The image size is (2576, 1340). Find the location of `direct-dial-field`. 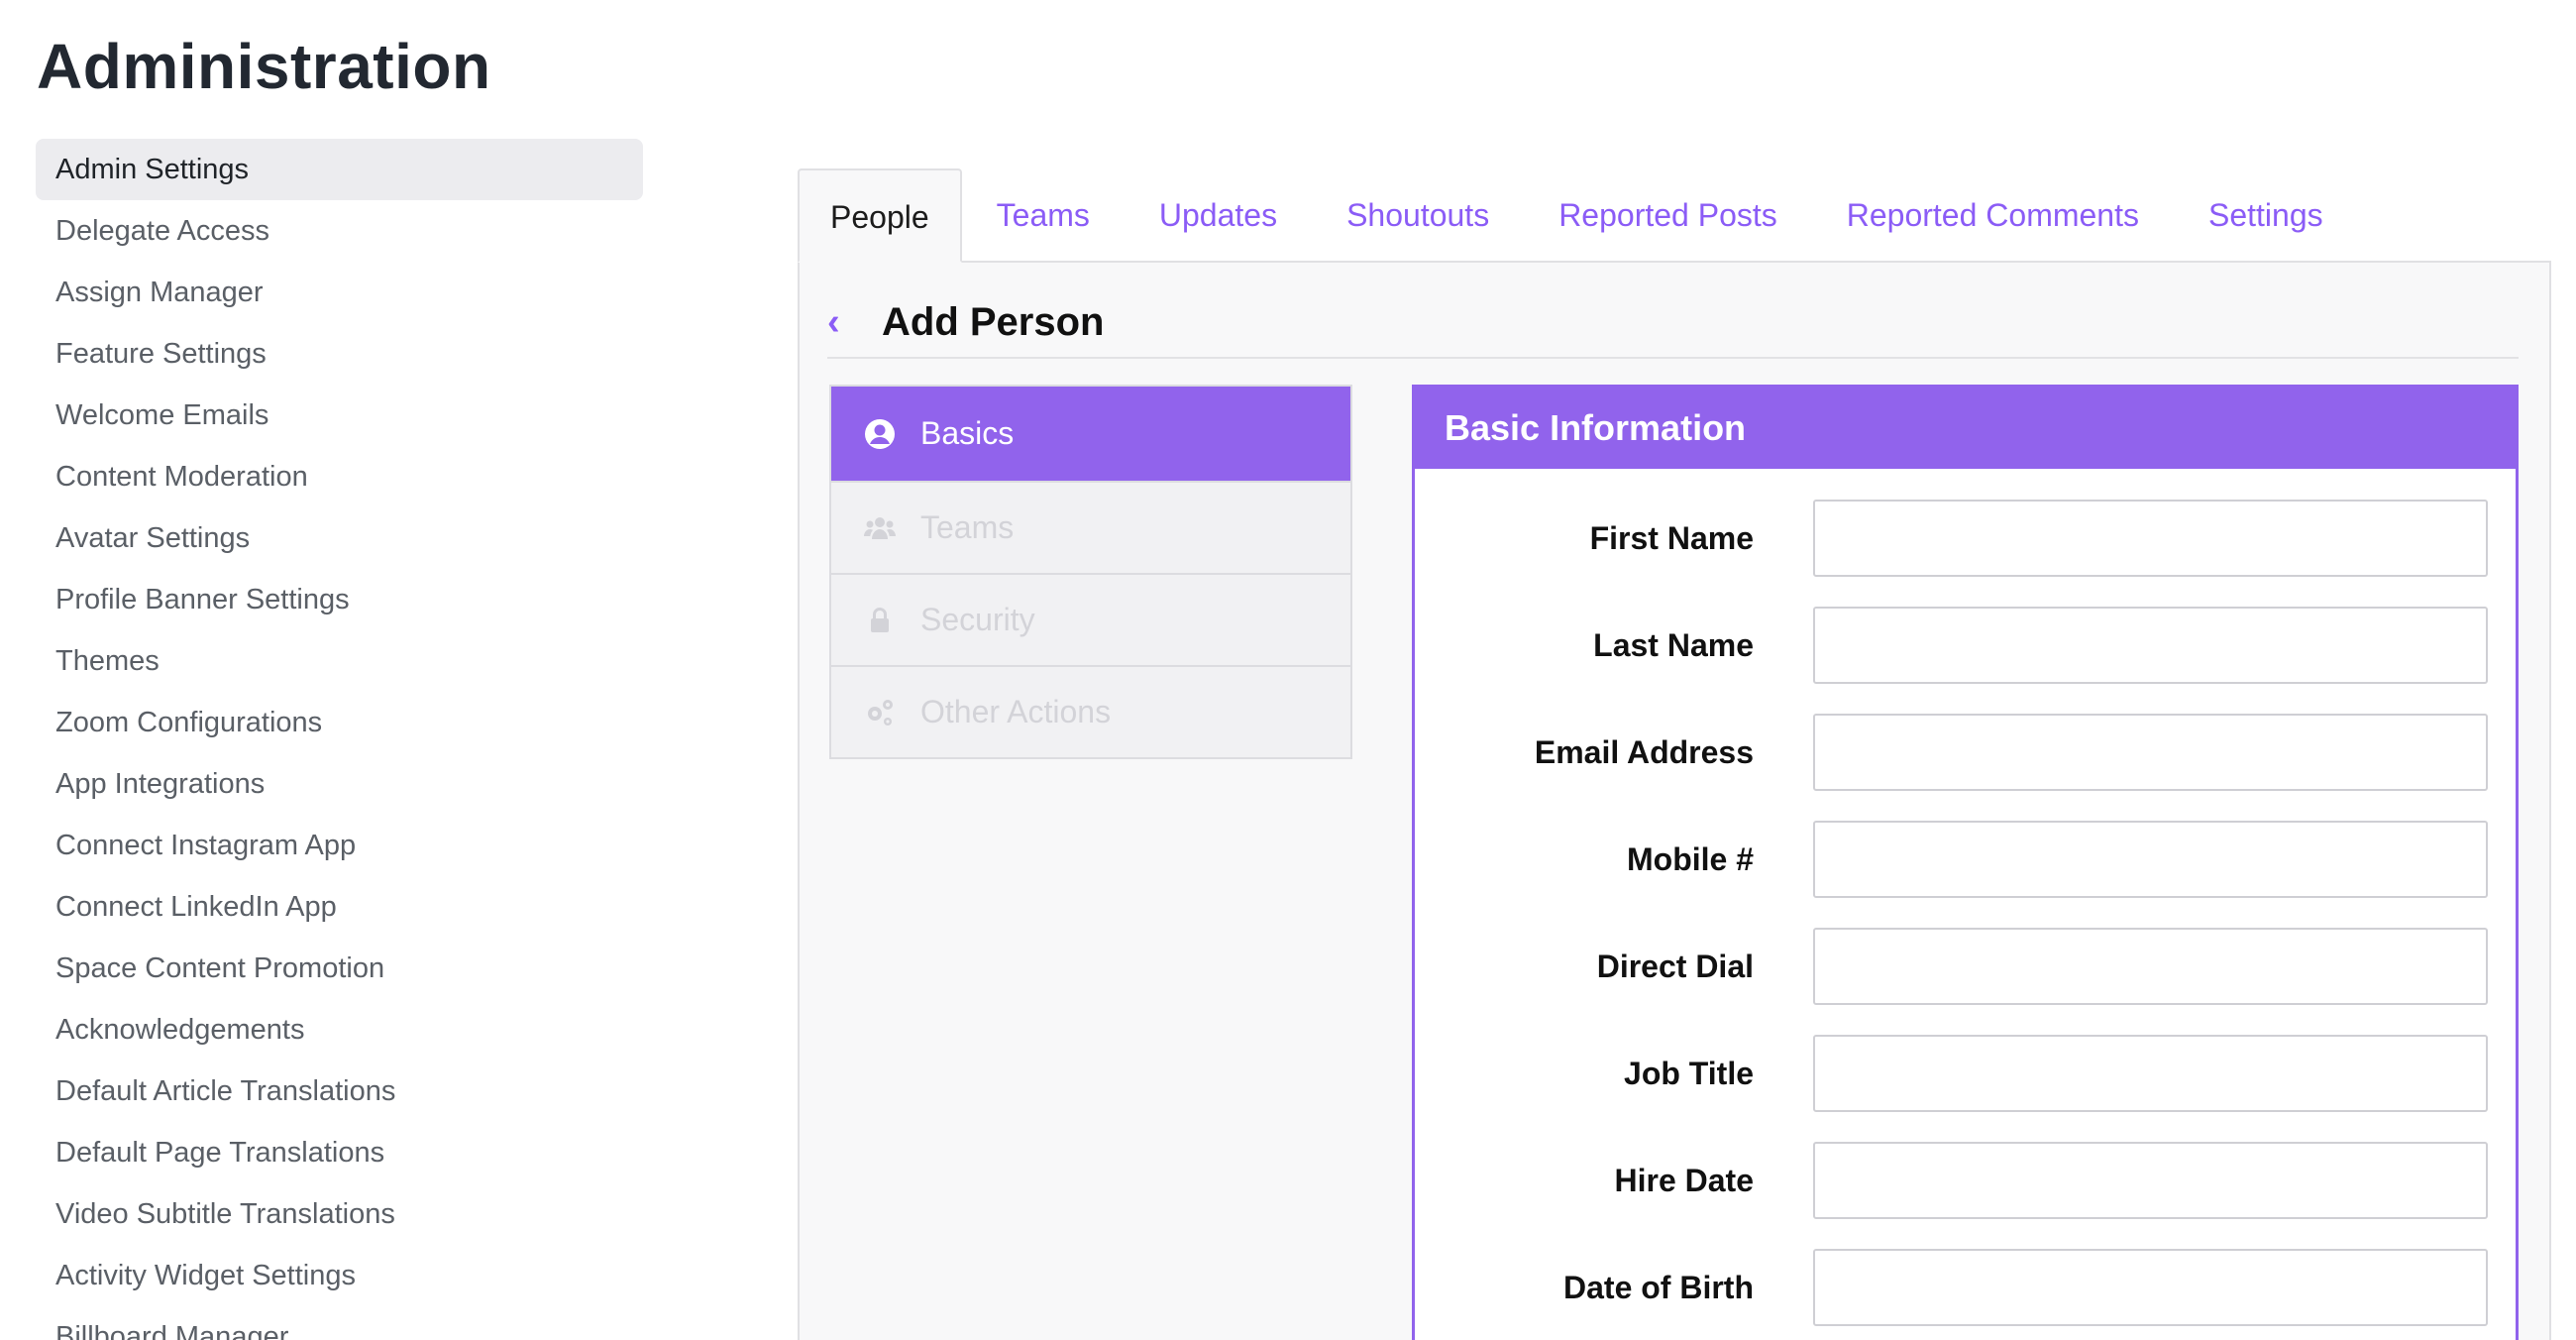

direct-dial-field is located at coordinates (2150, 966).